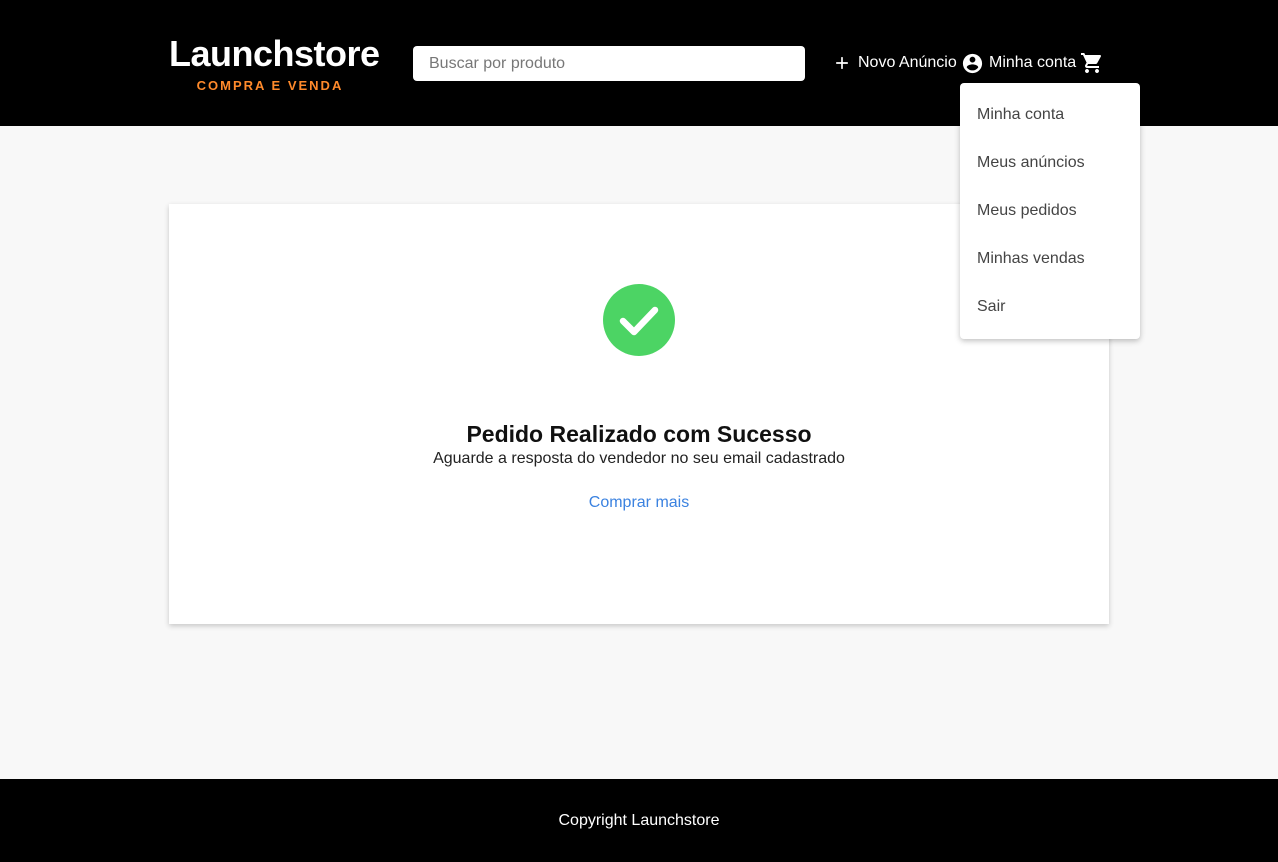 This screenshot has height=862, width=1278. I want to click on plus-icon, so click(842, 63).